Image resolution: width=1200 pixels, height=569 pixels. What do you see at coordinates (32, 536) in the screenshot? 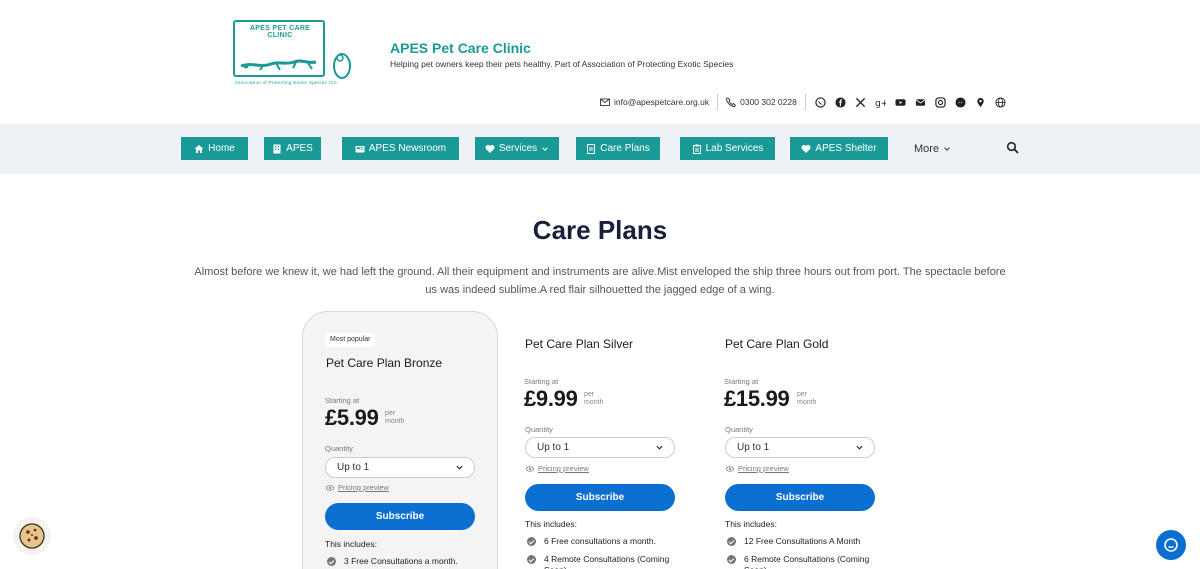
I see `cookie-consent-button` at bounding box center [32, 536].